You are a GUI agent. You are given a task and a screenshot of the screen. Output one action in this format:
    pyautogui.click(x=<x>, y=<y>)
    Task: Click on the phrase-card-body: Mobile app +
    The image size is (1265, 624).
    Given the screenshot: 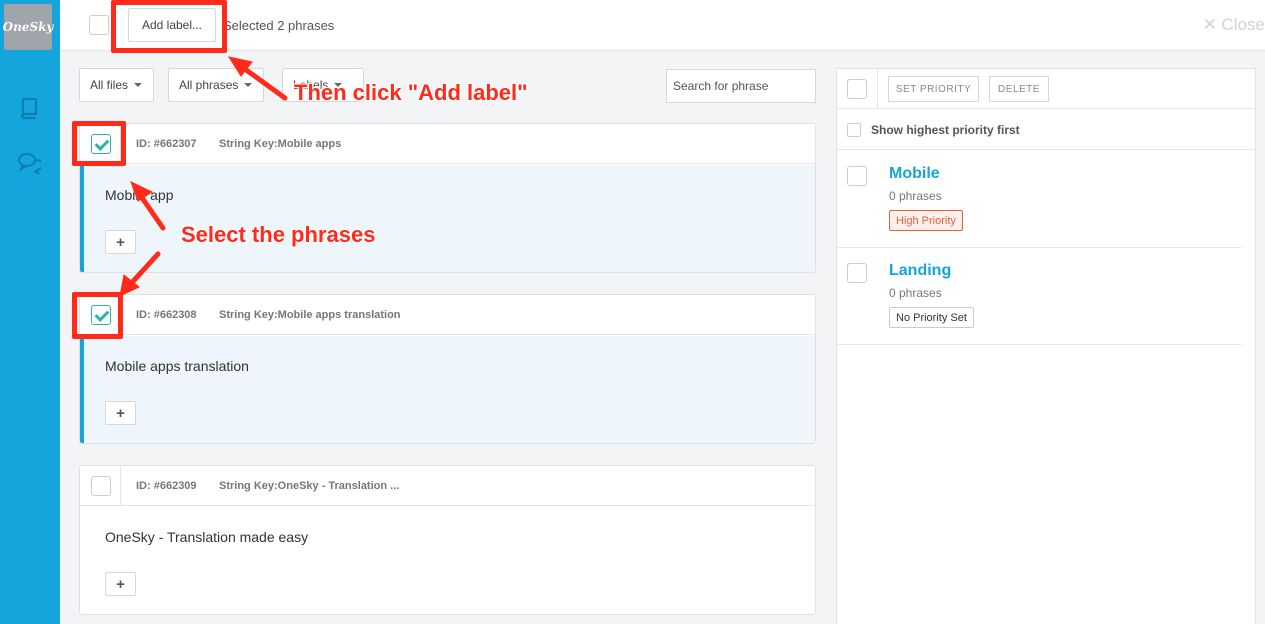 What is the action you would take?
    pyautogui.click(x=447, y=218)
    